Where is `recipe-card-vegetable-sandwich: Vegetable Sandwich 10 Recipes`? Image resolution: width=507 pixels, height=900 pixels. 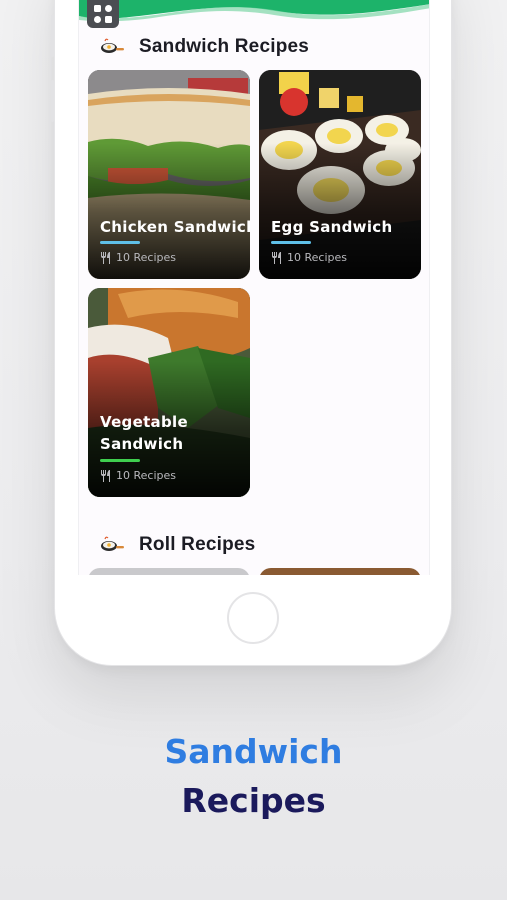 recipe-card-vegetable-sandwich: Vegetable Sandwich 10 Recipes is located at coordinates (169, 392).